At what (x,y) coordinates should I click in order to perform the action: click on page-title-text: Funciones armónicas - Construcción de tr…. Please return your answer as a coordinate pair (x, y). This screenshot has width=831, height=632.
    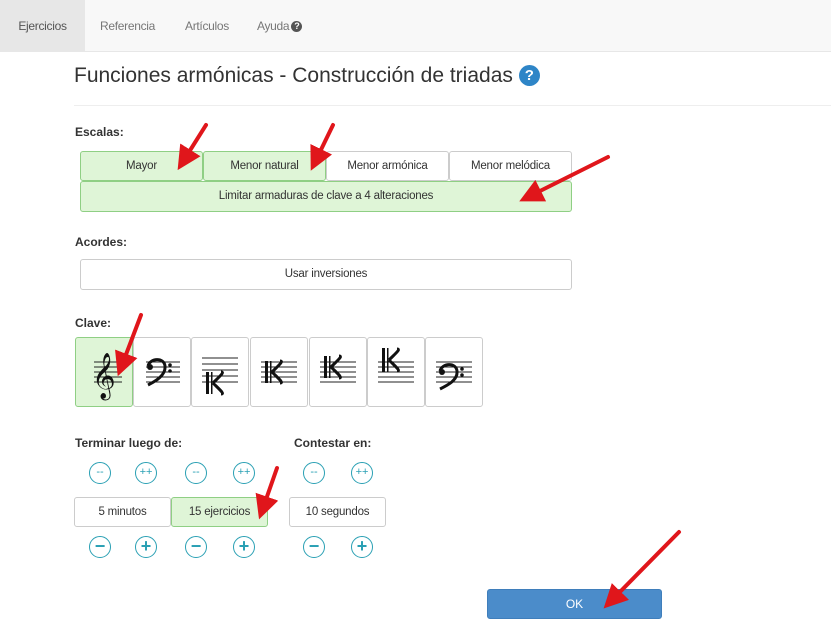
    Looking at the image, I should click on (293, 75).